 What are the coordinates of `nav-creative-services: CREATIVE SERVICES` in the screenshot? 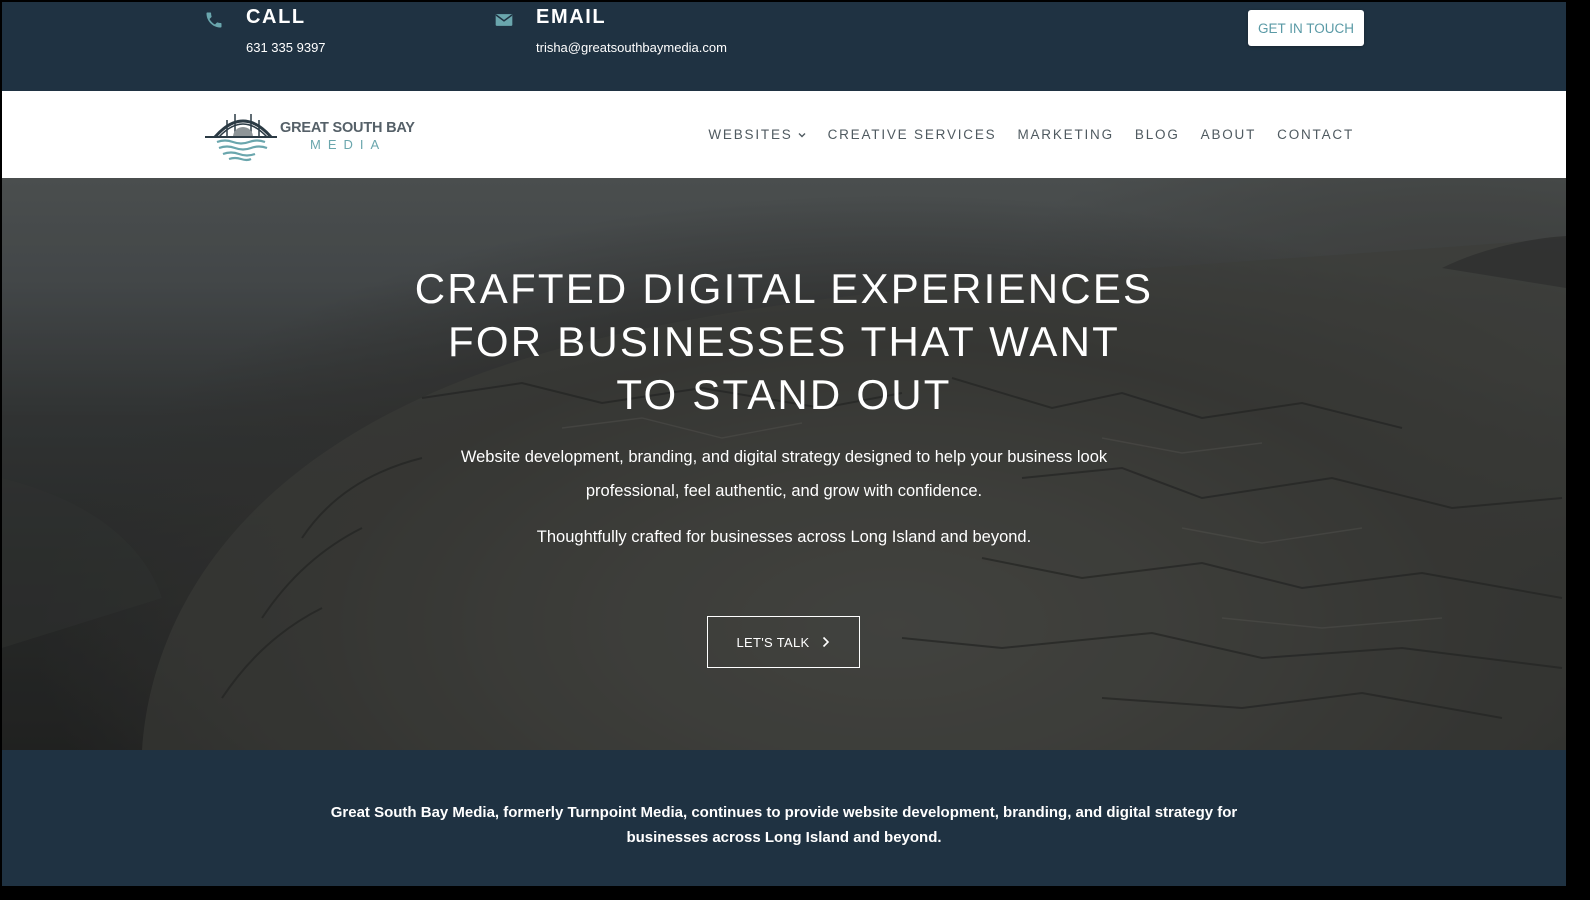 It's located at (912, 134).